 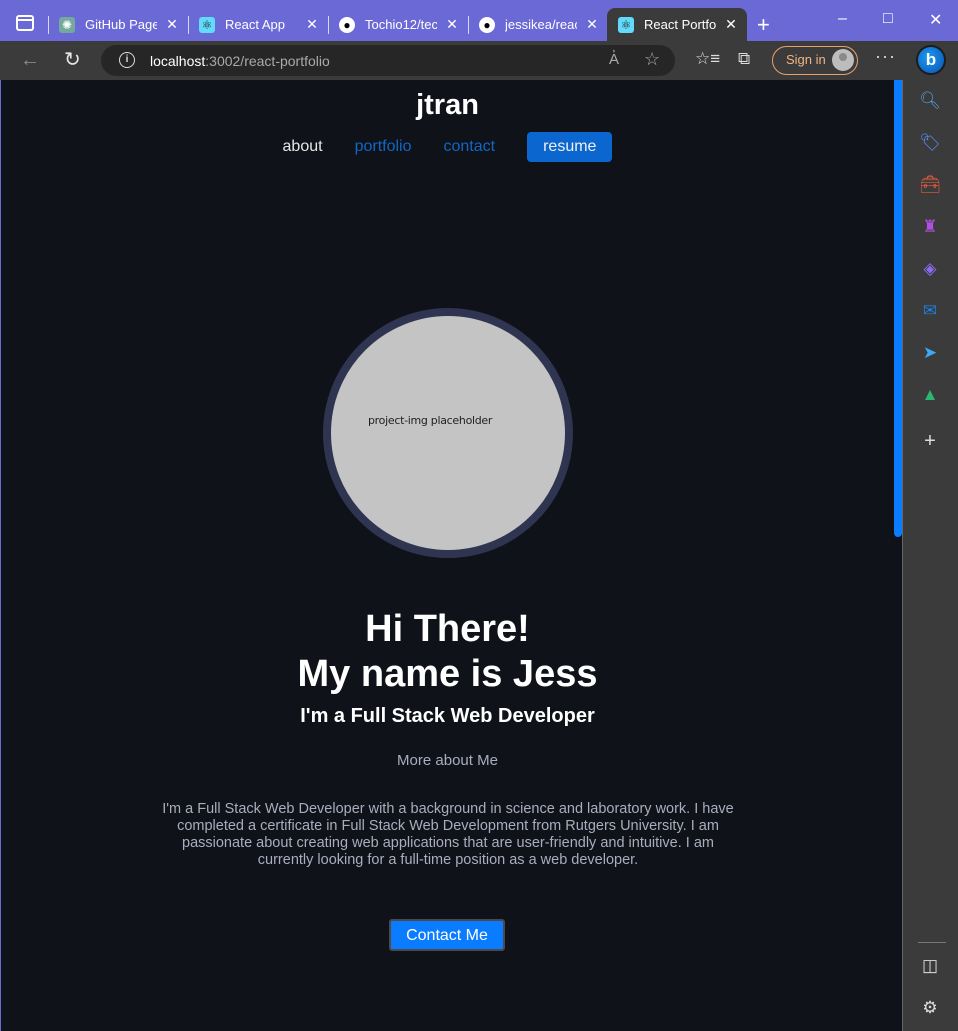 What do you see at coordinates (885, 56) in the screenshot?
I see `more-menu-icon: ···` at bounding box center [885, 56].